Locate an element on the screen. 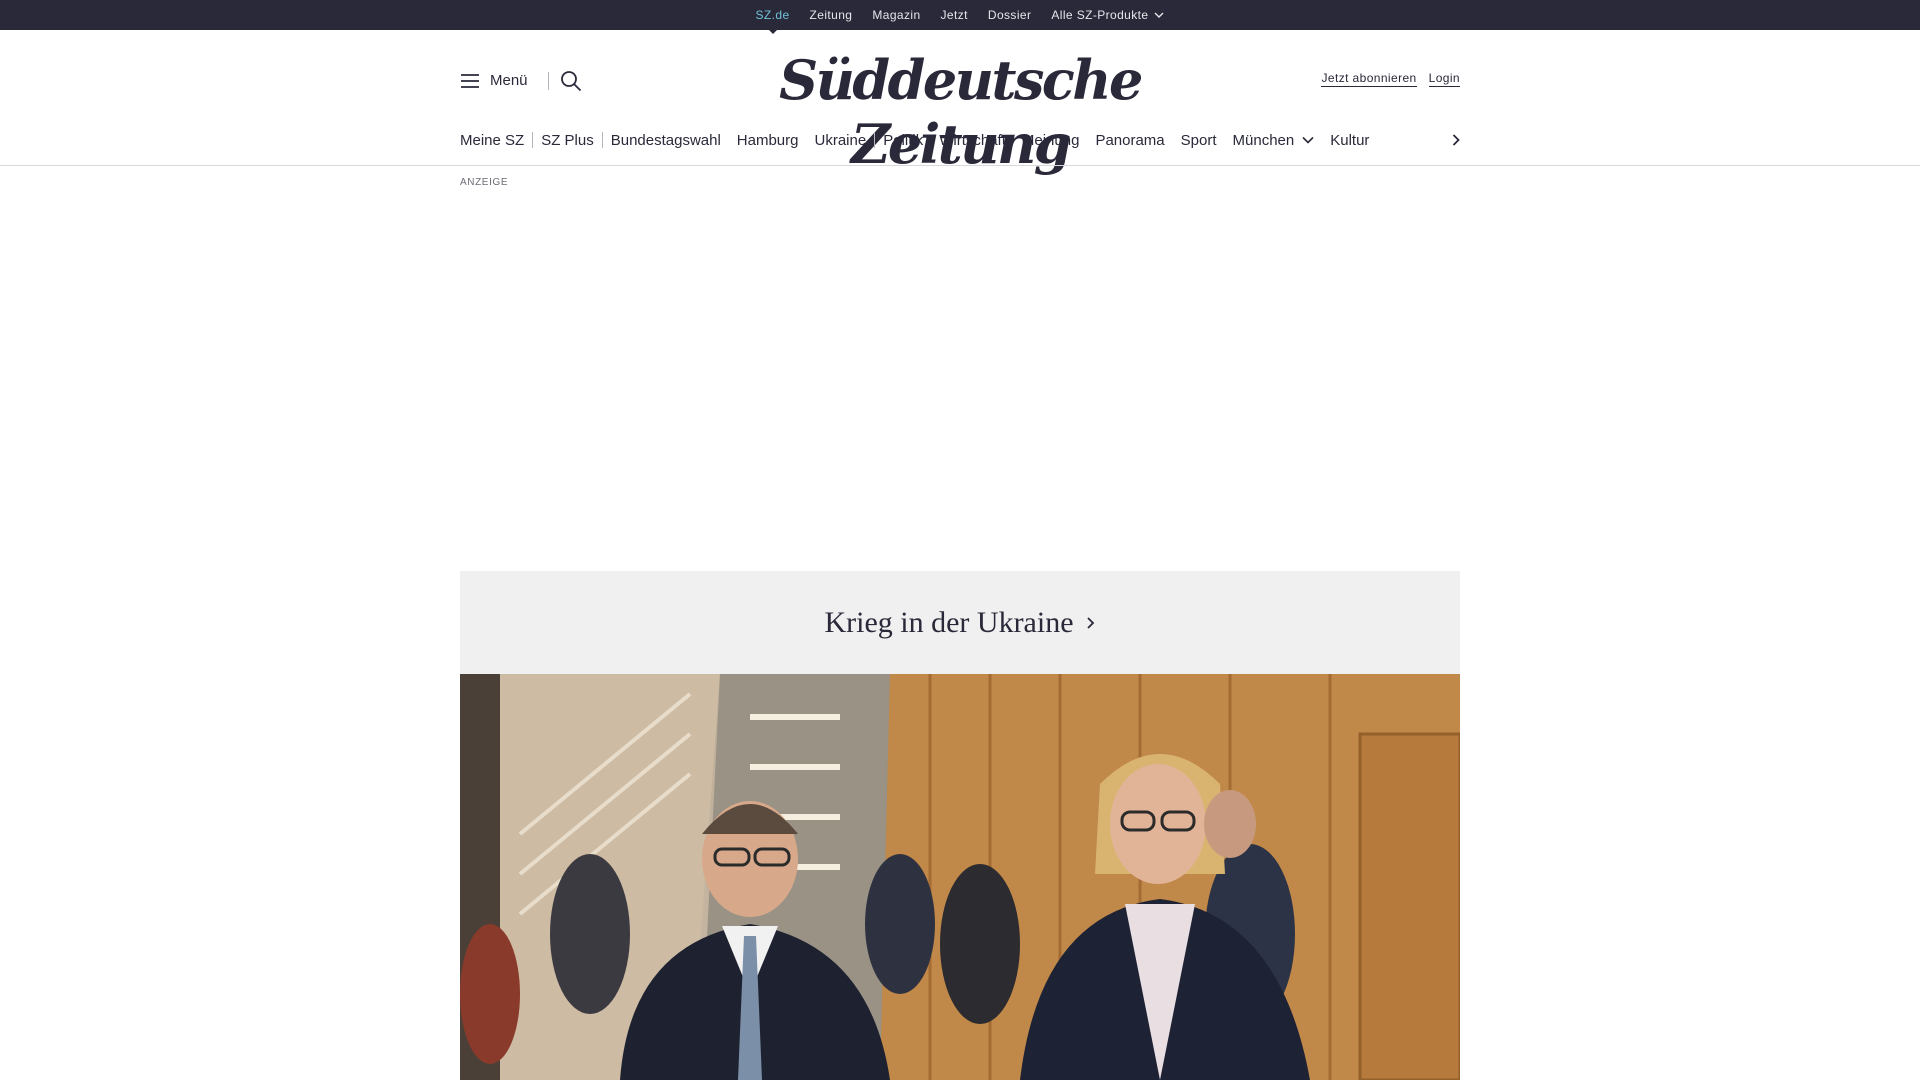  search-button is located at coordinates (571, 81).